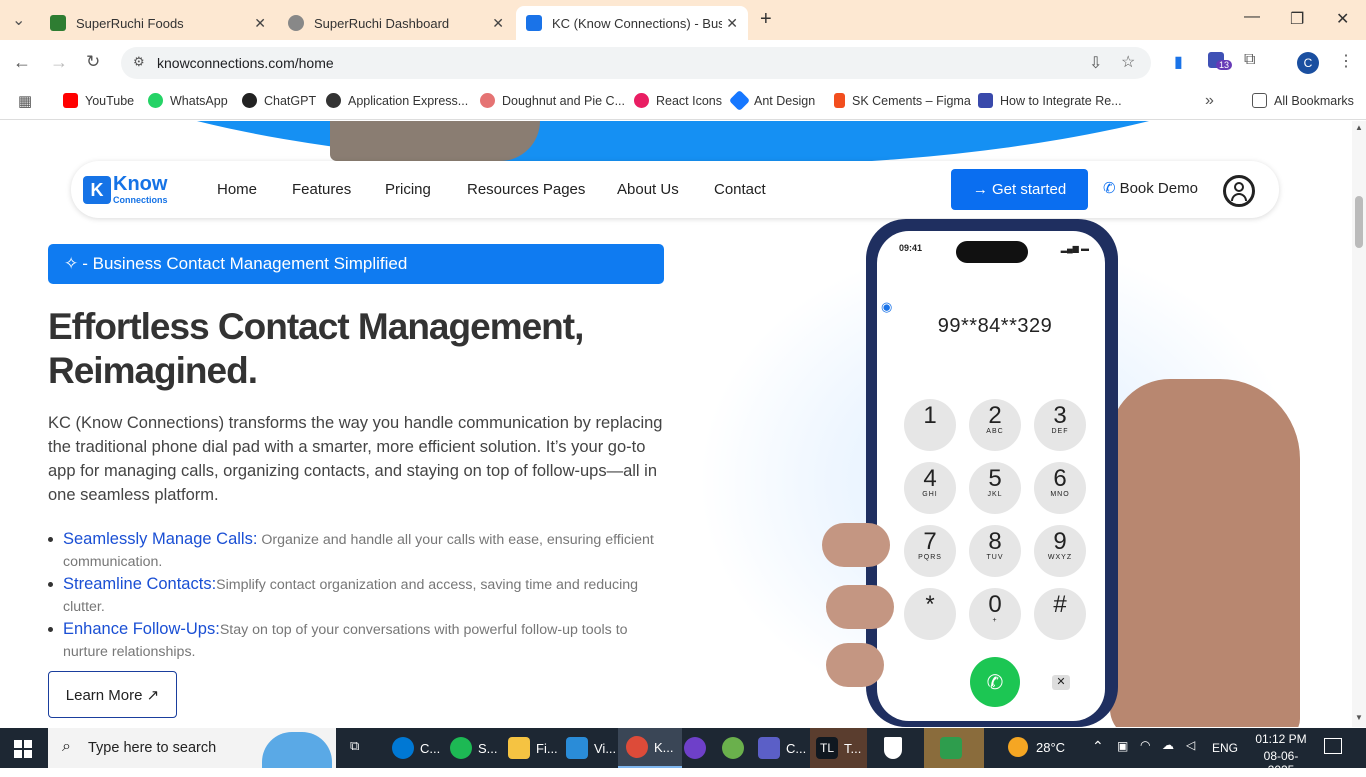  Describe the element at coordinates (1281, 754) in the screenshot. I see `clock: 01:12 PM 08-06-2025` at that location.